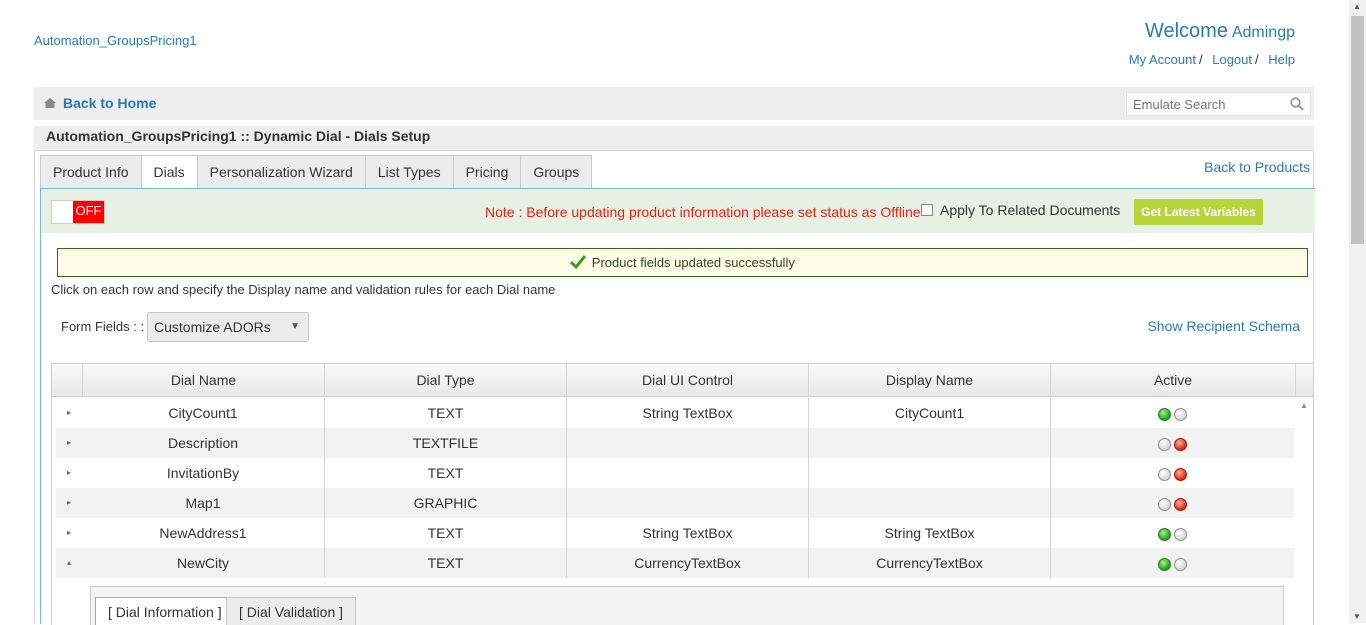 The image size is (1366, 625). I want to click on chevron-down-icon: ▼, so click(295, 326).